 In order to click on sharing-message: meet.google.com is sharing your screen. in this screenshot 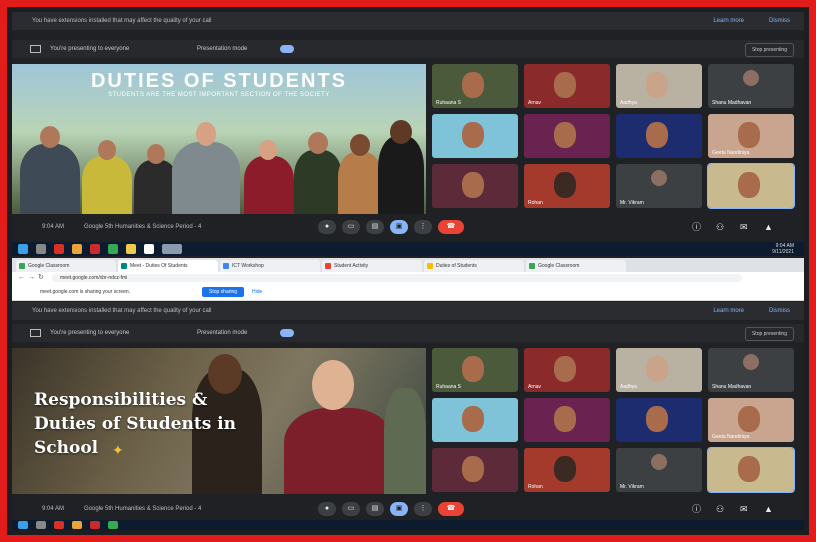, I will do `click(85, 292)`.